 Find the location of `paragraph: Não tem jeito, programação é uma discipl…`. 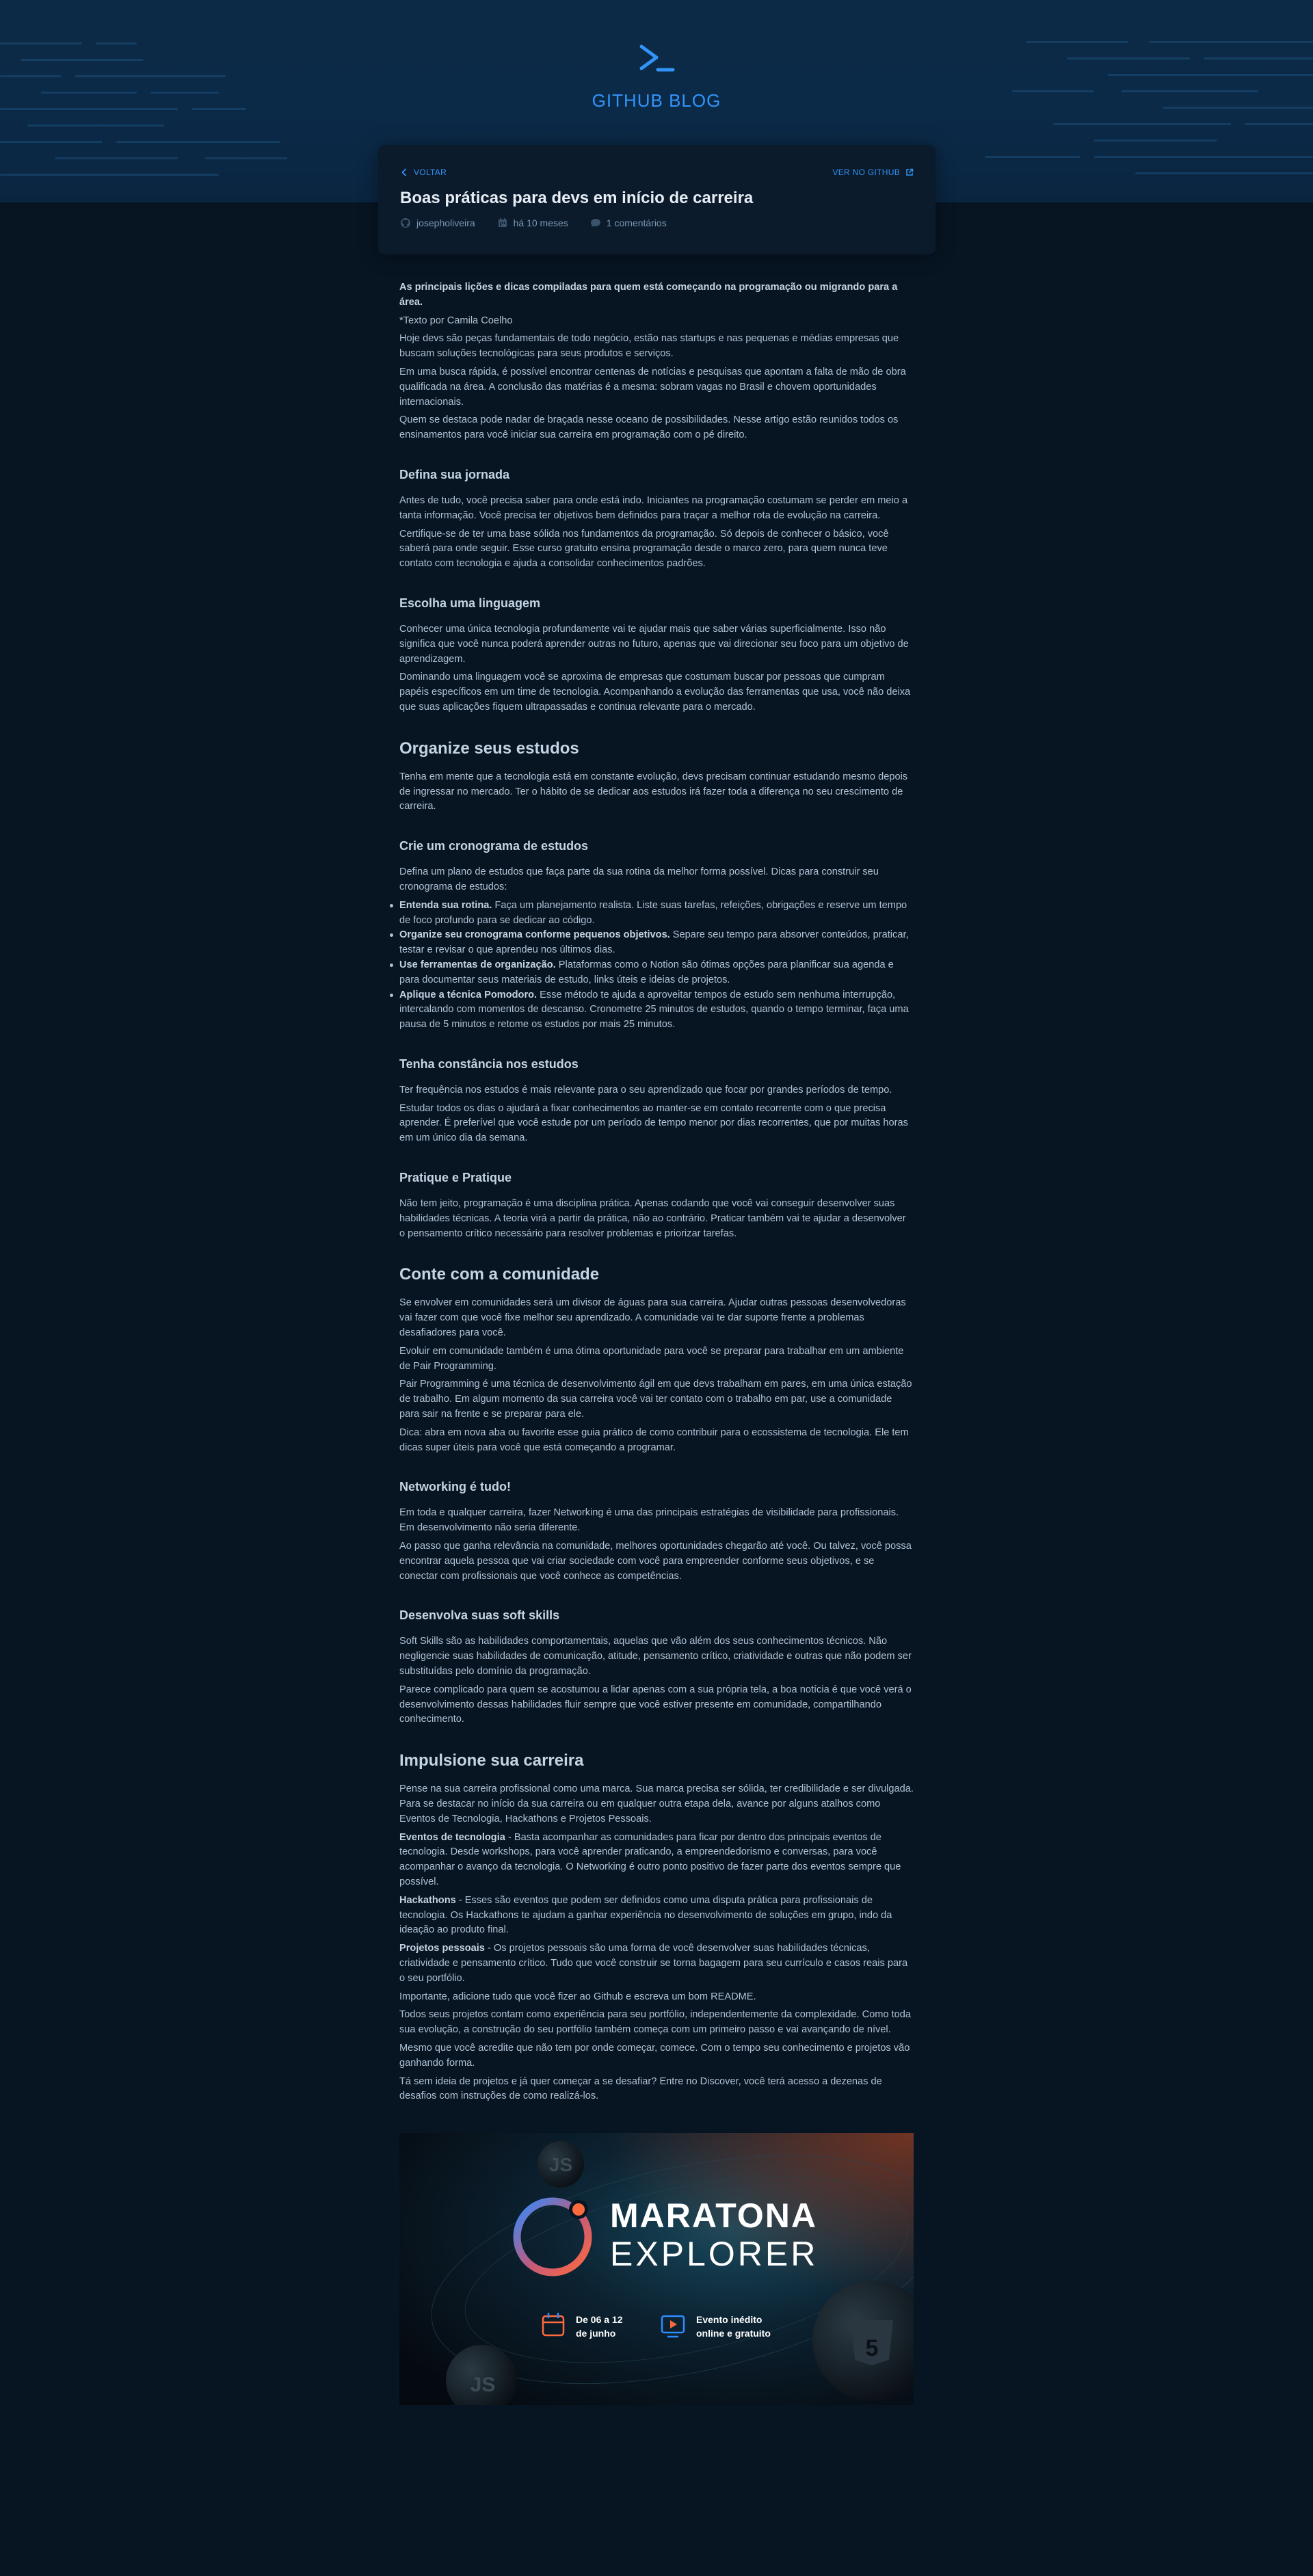

paragraph: Não tem jeito, programação é uma discipl… is located at coordinates (652, 1218).